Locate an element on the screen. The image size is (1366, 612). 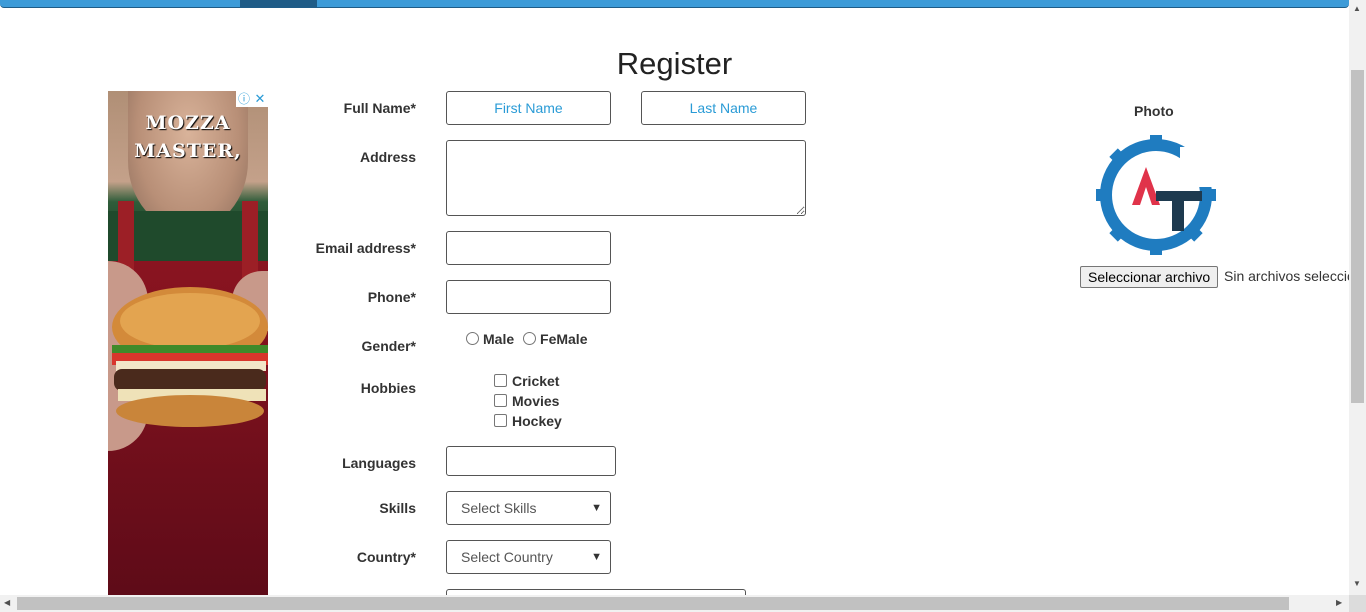
hobby-cricket-label: Cricket is located at coordinates (536, 381).